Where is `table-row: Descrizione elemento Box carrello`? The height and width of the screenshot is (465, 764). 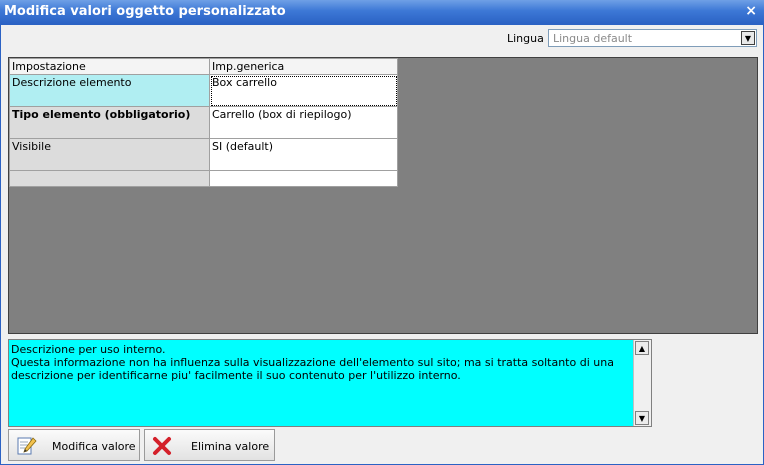
table-row: Descrizione elemento Box carrello is located at coordinates (203, 90).